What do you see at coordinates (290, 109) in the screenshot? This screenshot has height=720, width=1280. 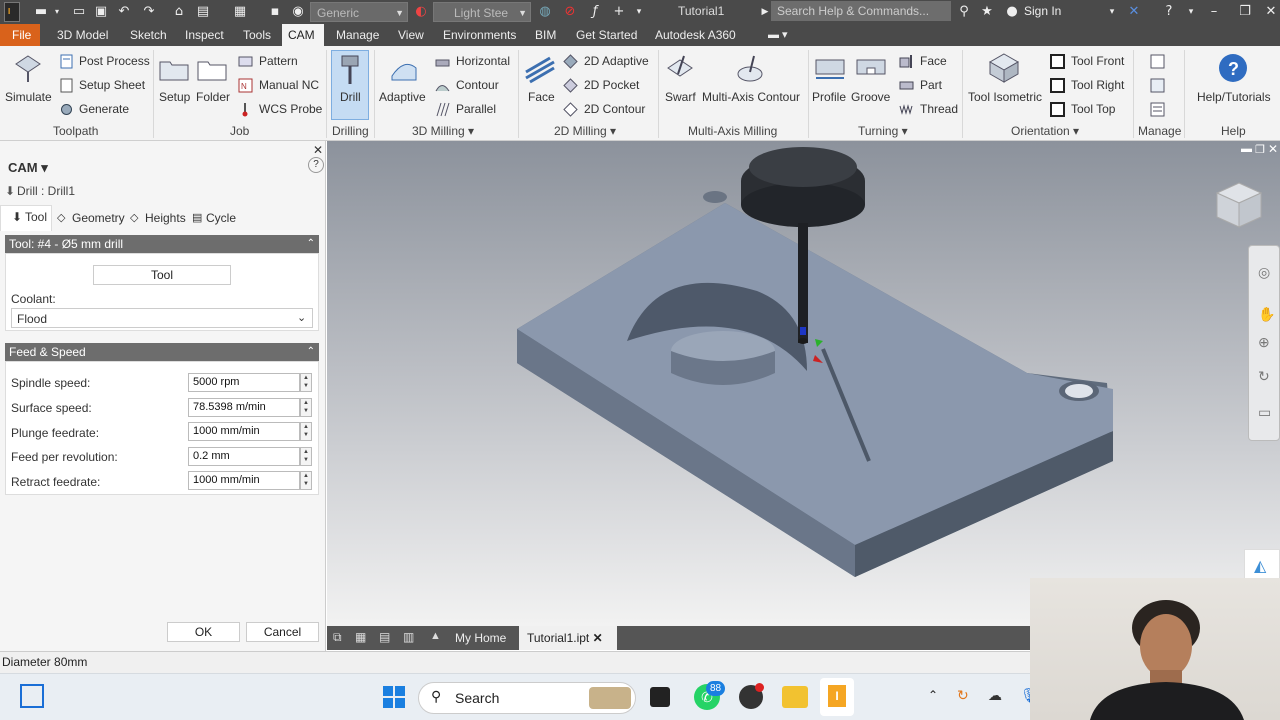 I see `wcs-probe-button: WCS Probe` at bounding box center [290, 109].